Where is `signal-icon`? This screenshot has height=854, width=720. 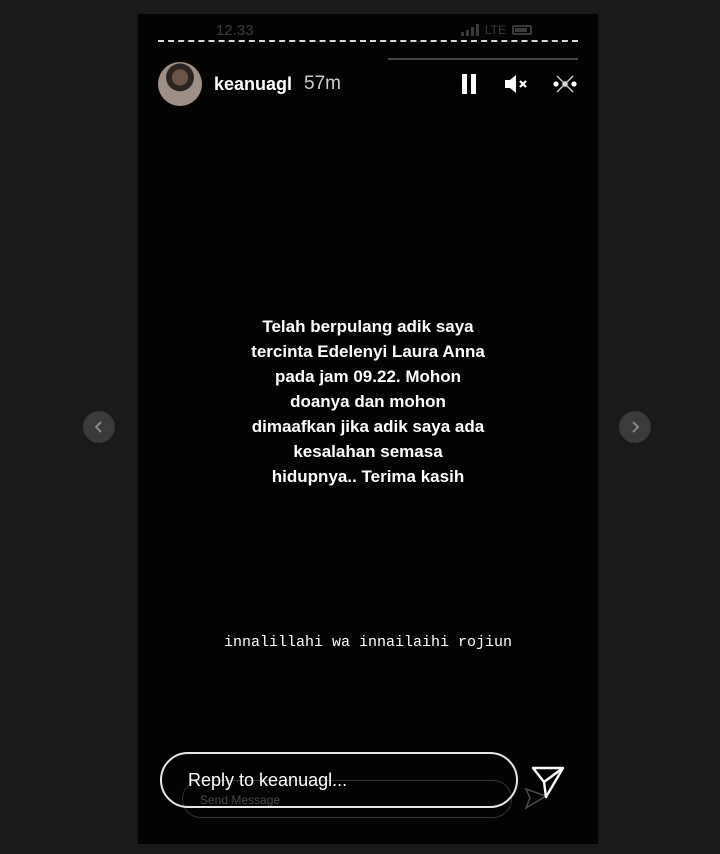 signal-icon is located at coordinates (469, 30).